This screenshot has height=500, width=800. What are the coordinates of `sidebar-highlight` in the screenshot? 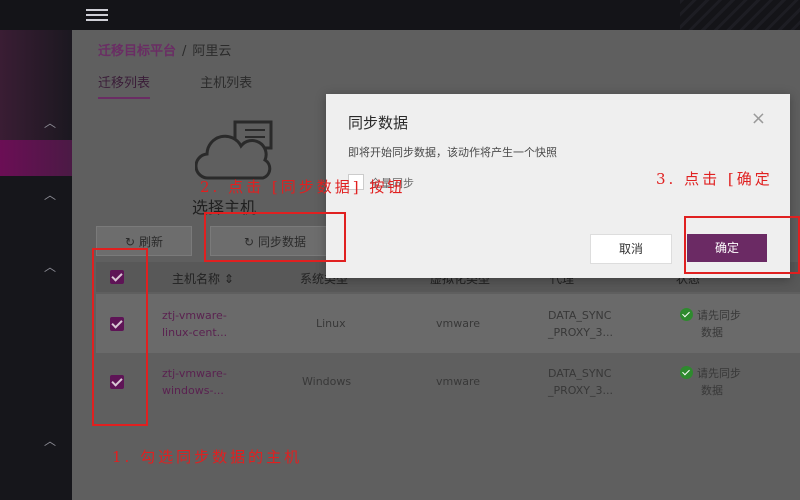 It's located at (36, 85).